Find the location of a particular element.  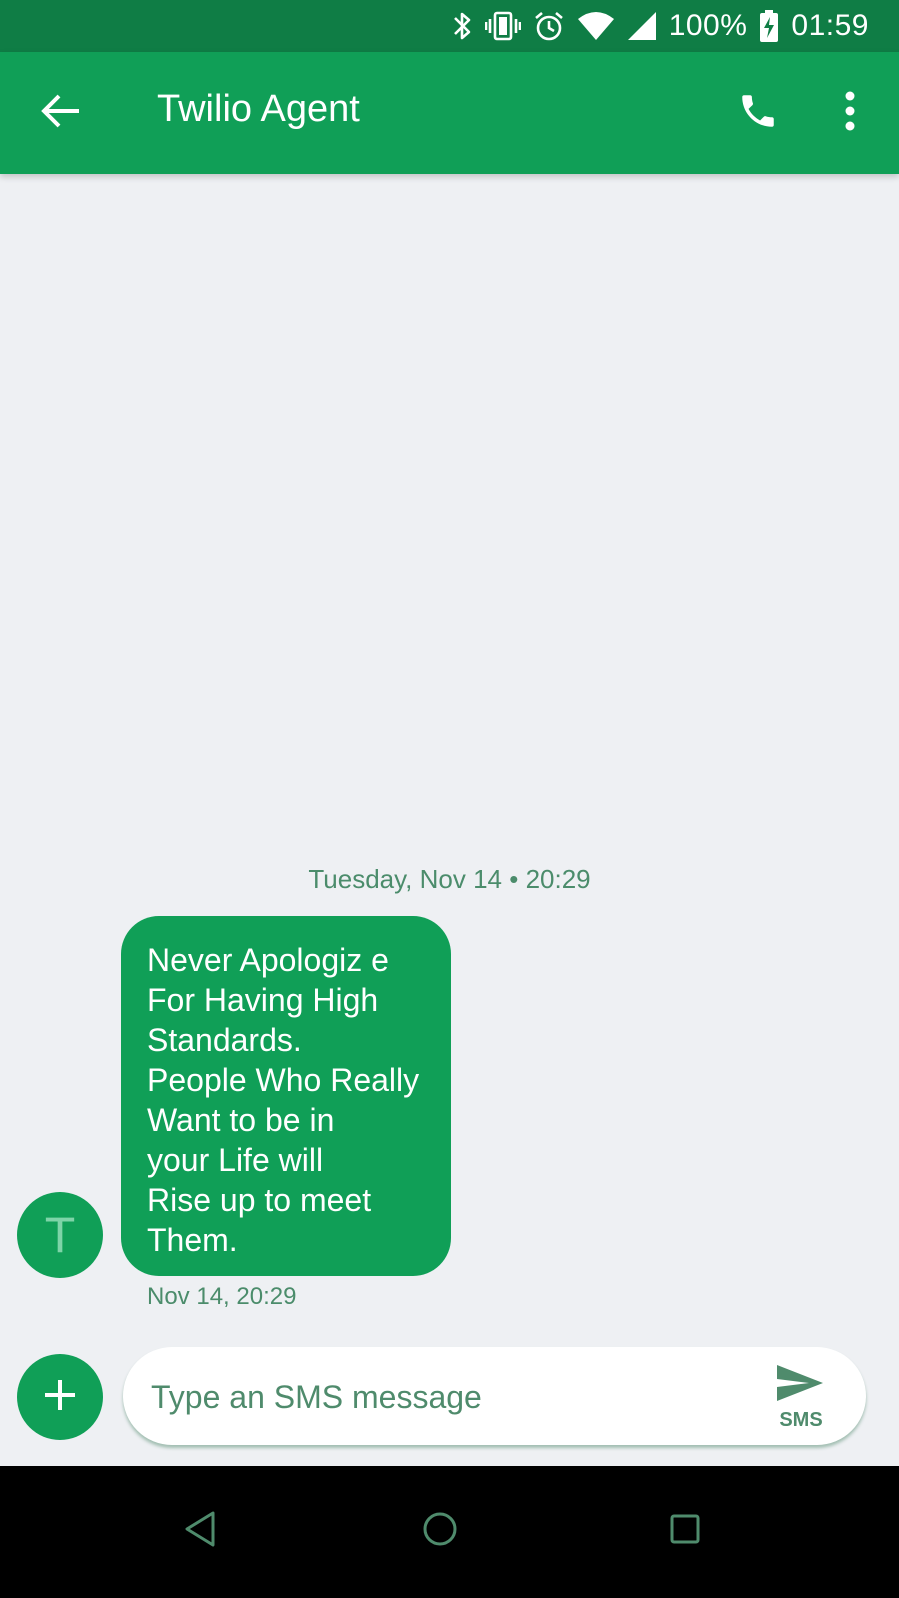

alarm-icon is located at coordinates (549, 26).